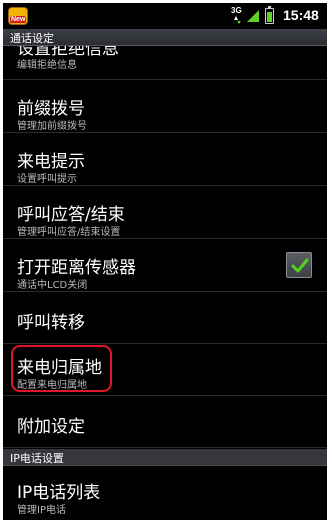 The image size is (332, 524). I want to click on network-type-label: 3G, so click(236, 10).